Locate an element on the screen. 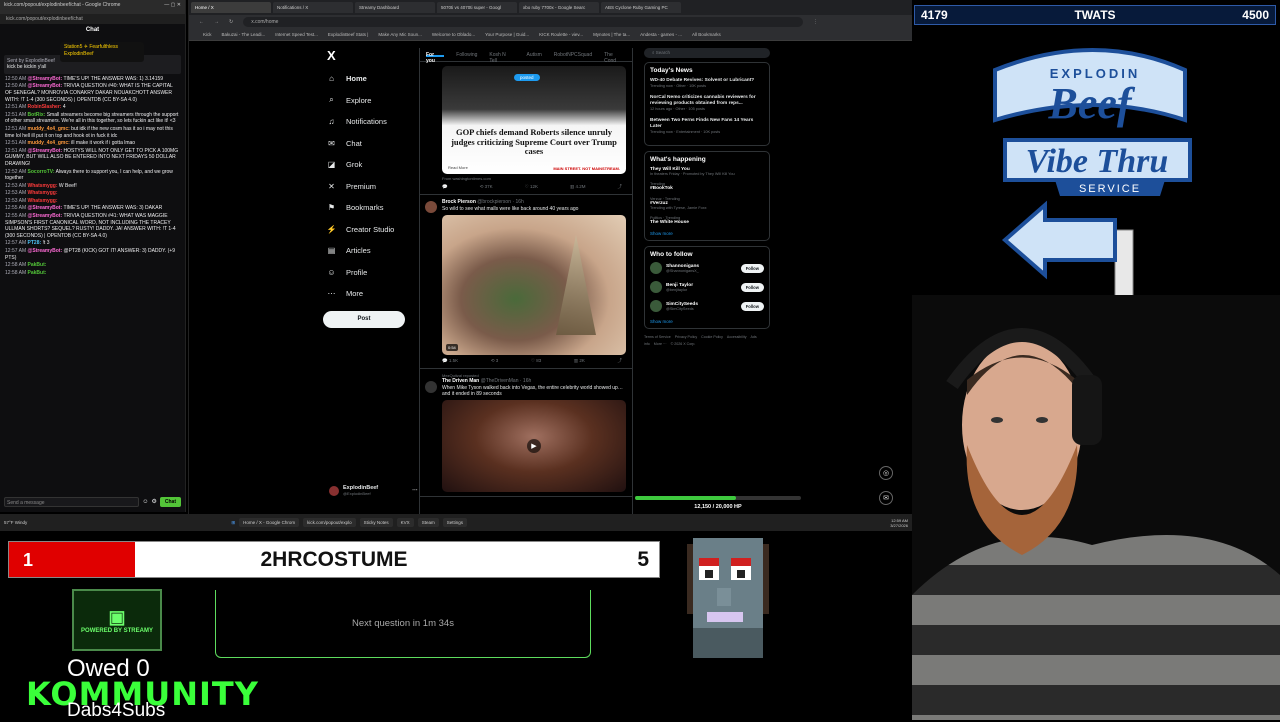 This screenshot has height=722, width=1280. feed-tab: RobotNPCSquad is located at coordinates (573, 55).